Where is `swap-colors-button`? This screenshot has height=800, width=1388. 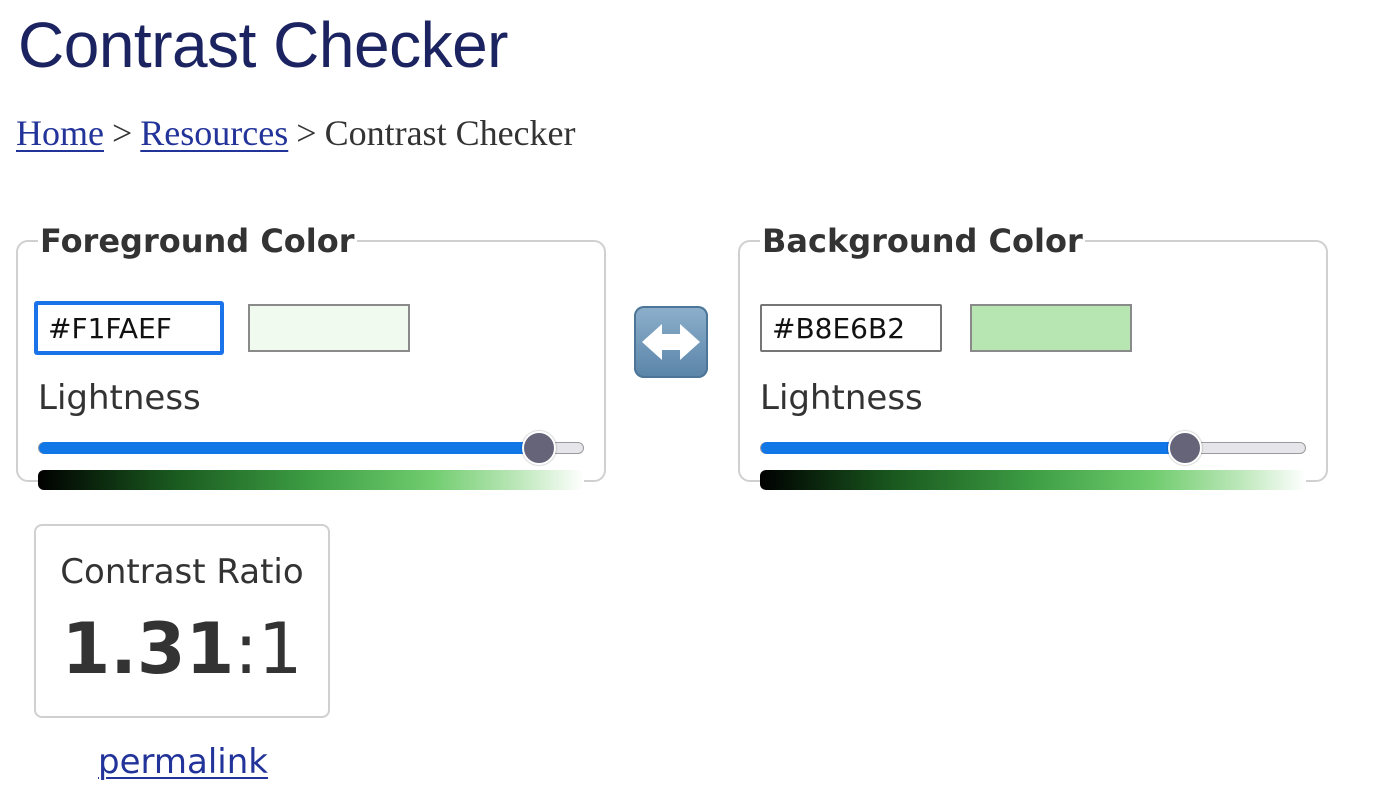
swap-colors-button is located at coordinates (671, 342).